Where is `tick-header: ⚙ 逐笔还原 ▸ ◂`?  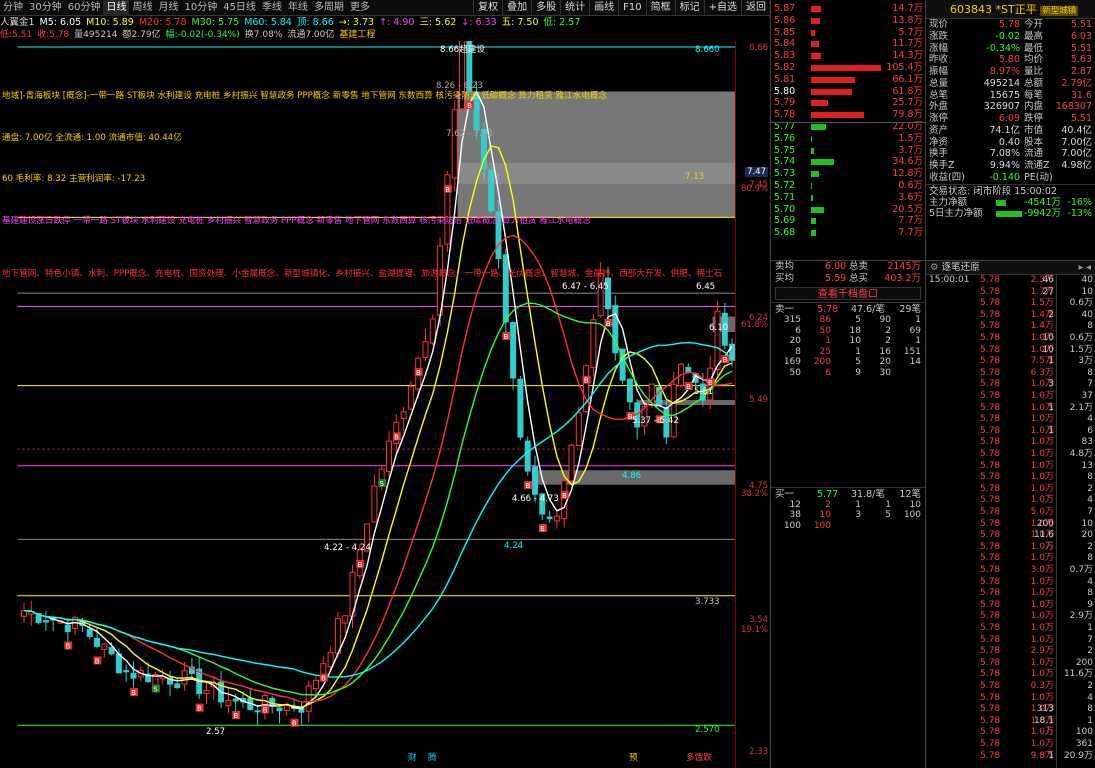 tick-header: ⚙ 逐笔还原 ▸ ◂ is located at coordinates (1010, 268).